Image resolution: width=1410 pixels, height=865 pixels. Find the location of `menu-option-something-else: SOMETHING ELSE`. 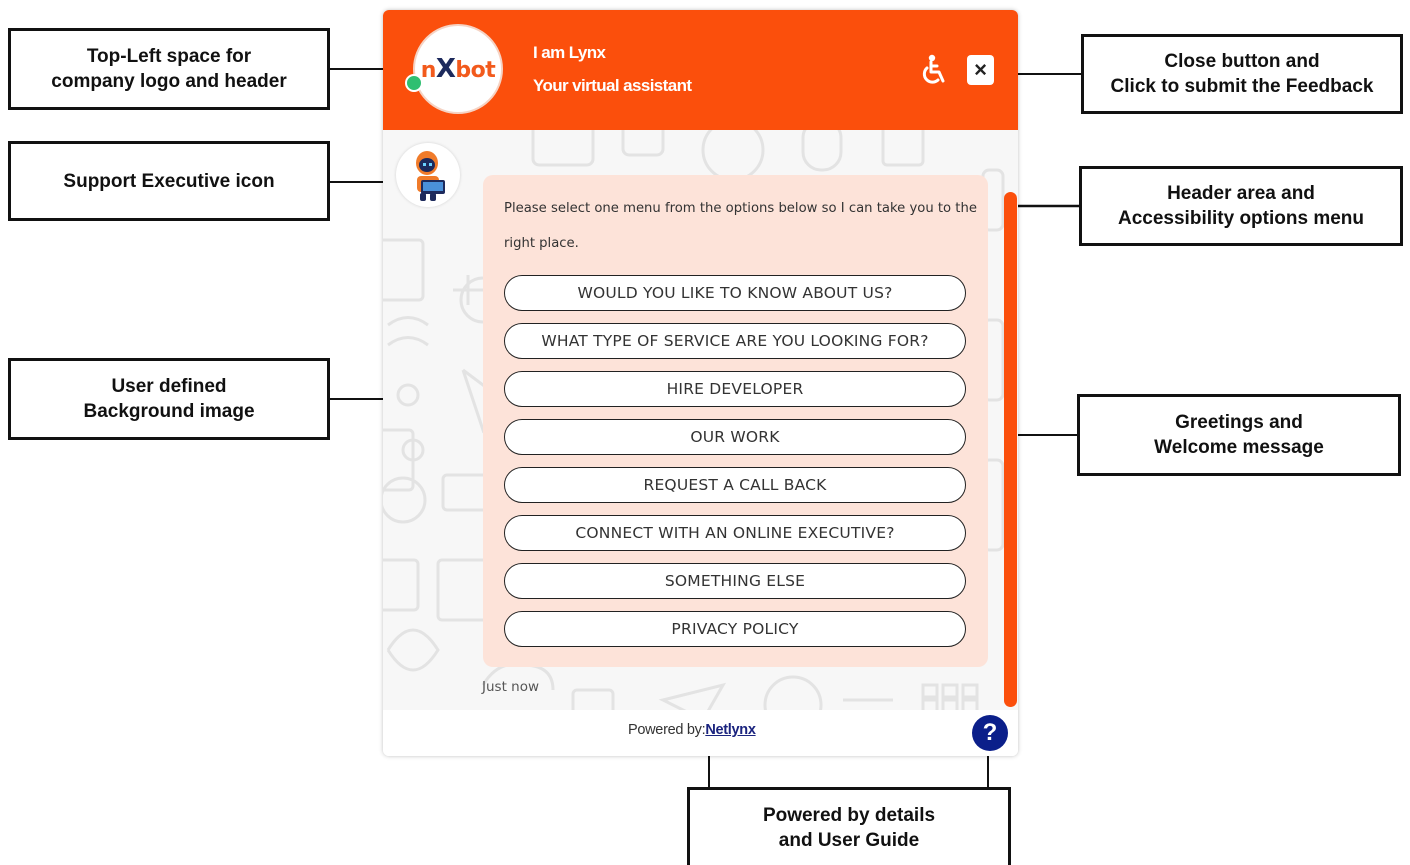

menu-option-something-else: SOMETHING ELSE is located at coordinates (735, 581).